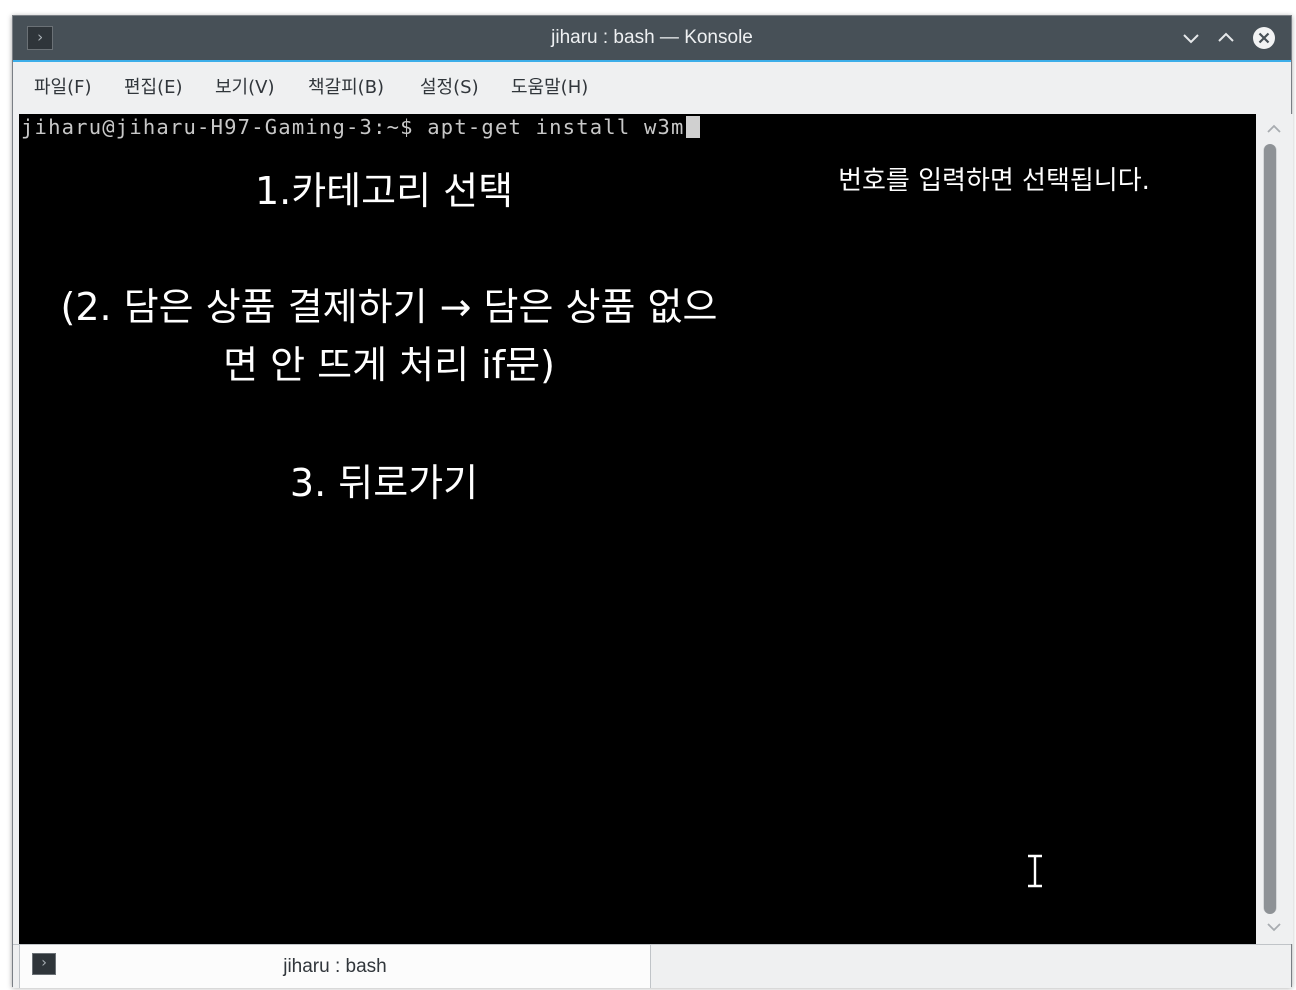 The height and width of the screenshot is (990, 1296). Describe the element at coordinates (549, 88) in the screenshot. I see `menu-help: 도움말(H)` at that location.